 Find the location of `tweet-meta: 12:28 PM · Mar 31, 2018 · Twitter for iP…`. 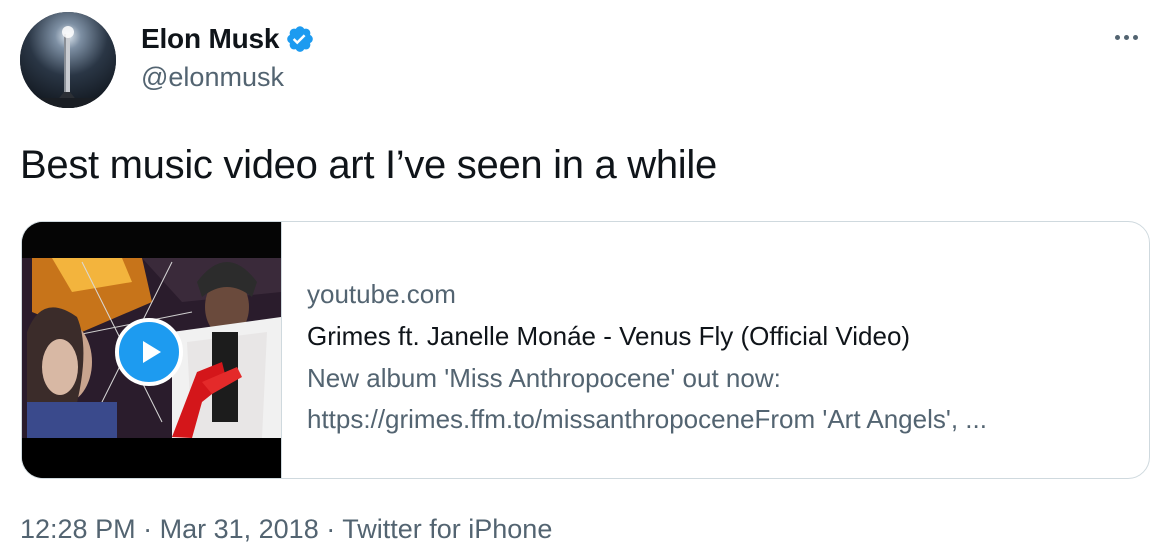

tweet-meta: 12:28 PM · Mar 31, 2018 · Twitter for iP… is located at coordinates (286, 529).